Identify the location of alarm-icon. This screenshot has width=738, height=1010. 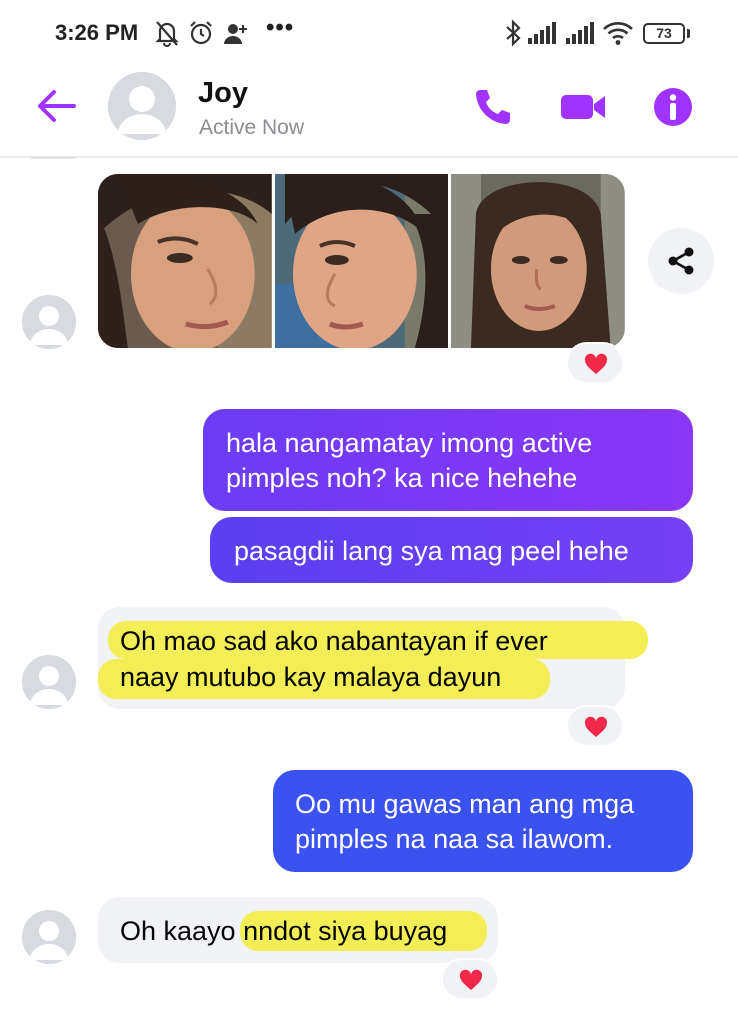
(201, 33).